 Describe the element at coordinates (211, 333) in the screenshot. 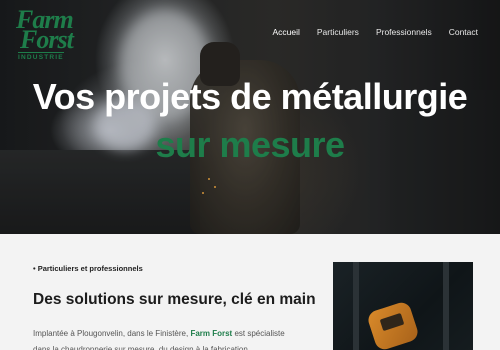

I see `intro-para-brand: Farm Forst` at that location.